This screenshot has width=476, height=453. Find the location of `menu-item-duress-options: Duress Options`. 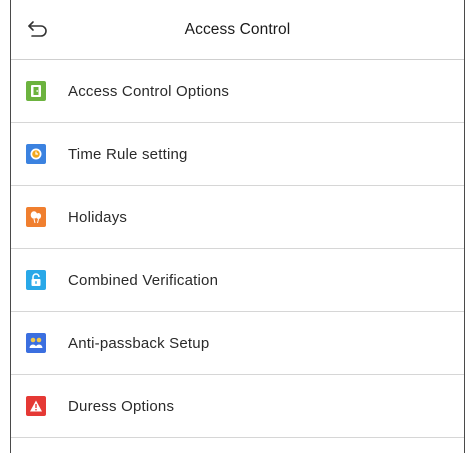

menu-item-duress-options: Duress Options is located at coordinates (237, 406).